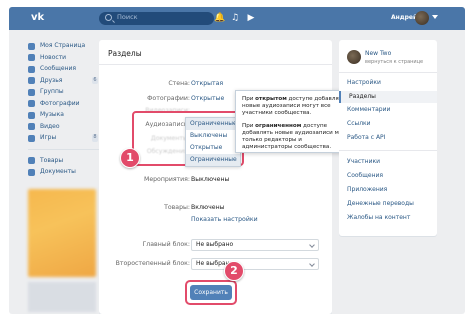 The width and height of the screenshot is (474, 321). What do you see at coordinates (31, 92) in the screenshot?
I see `groups-icon` at bounding box center [31, 92].